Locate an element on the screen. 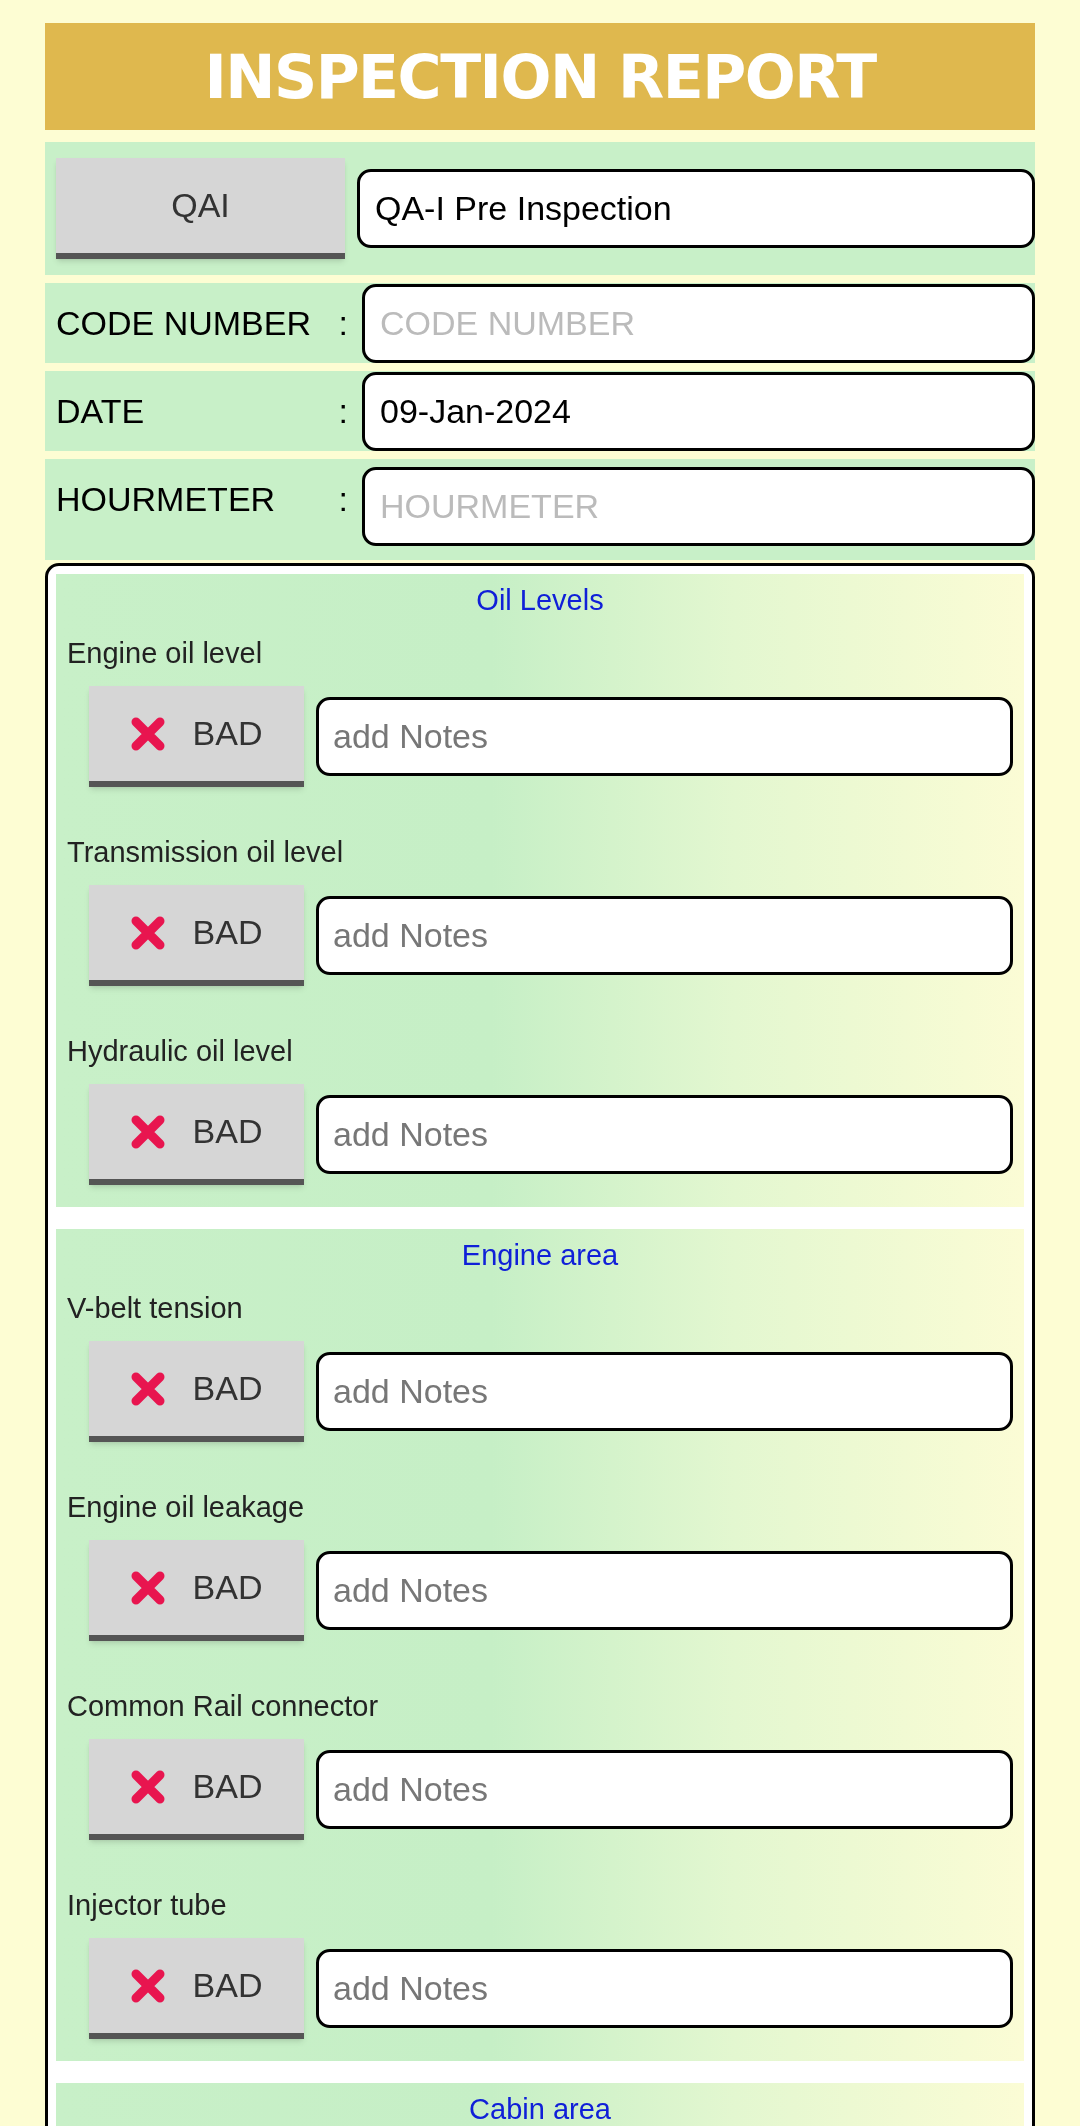 The height and width of the screenshot is (2126, 1080). section-title: Cabin area is located at coordinates (540, 2109).